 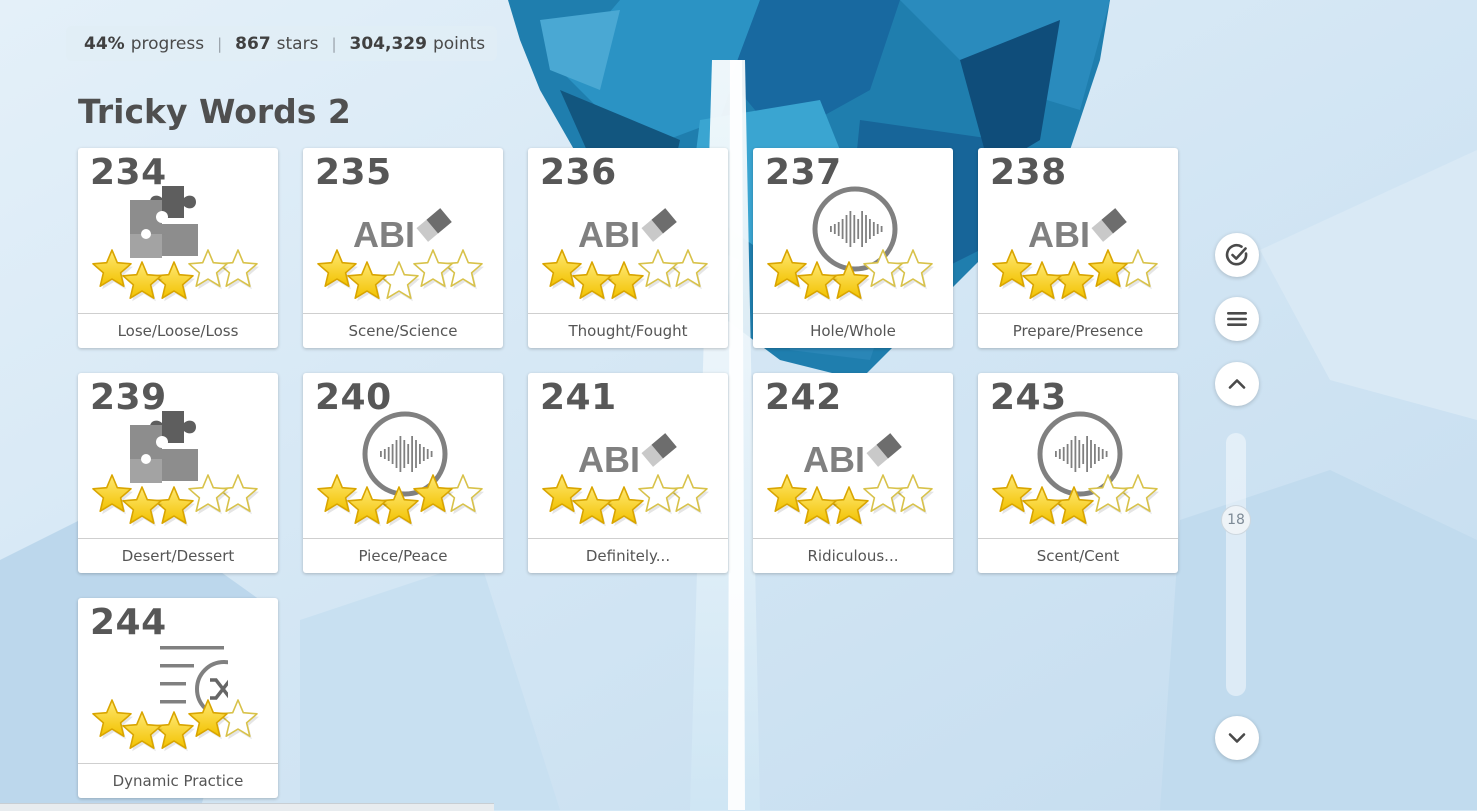 What do you see at coordinates (1078, 555) in the screenshot?
I see `lesson-label: Scent/Cent` at bounding box center [1078, 555].